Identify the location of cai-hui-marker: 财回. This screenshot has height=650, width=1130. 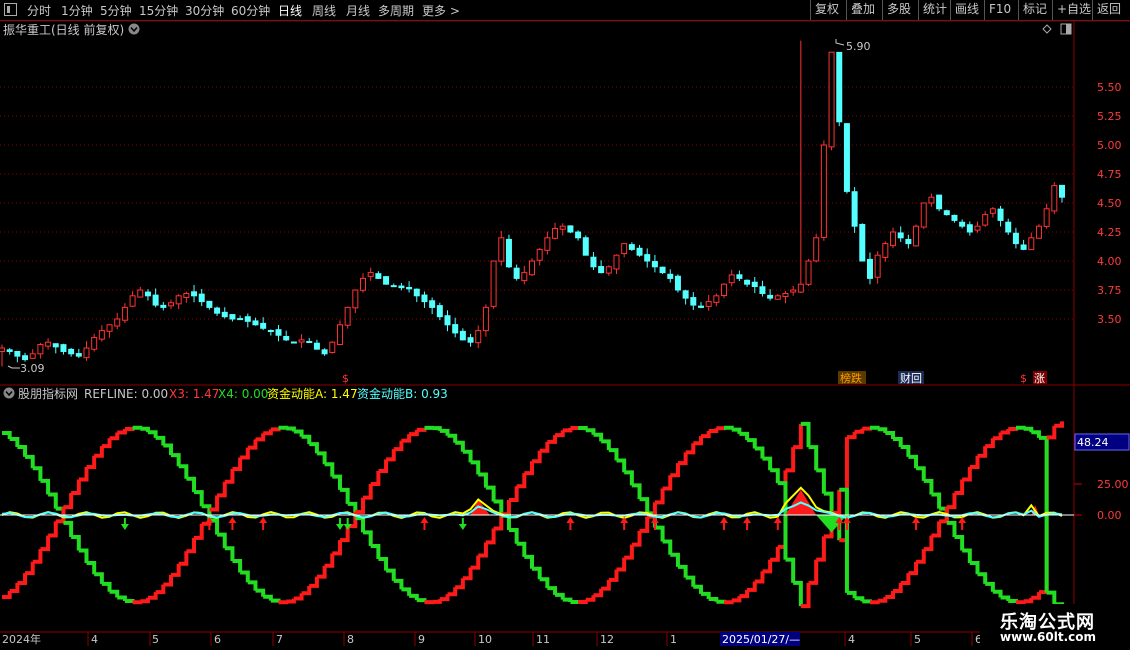
(911, 378).